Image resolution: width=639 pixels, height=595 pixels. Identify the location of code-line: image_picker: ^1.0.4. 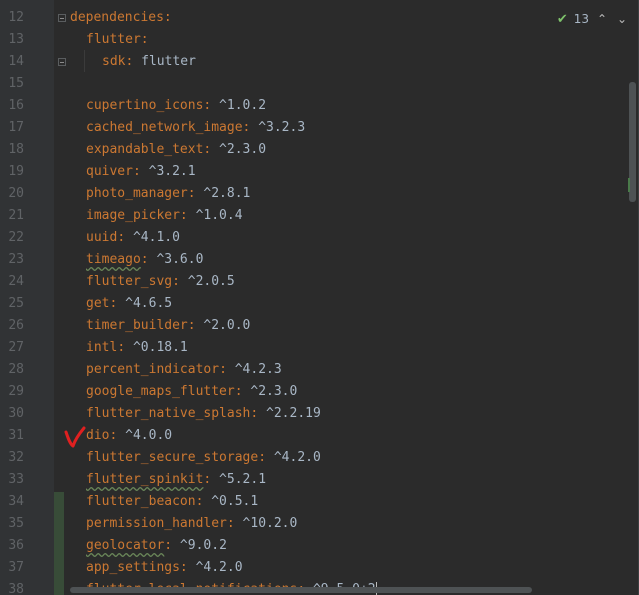
(156, 216).